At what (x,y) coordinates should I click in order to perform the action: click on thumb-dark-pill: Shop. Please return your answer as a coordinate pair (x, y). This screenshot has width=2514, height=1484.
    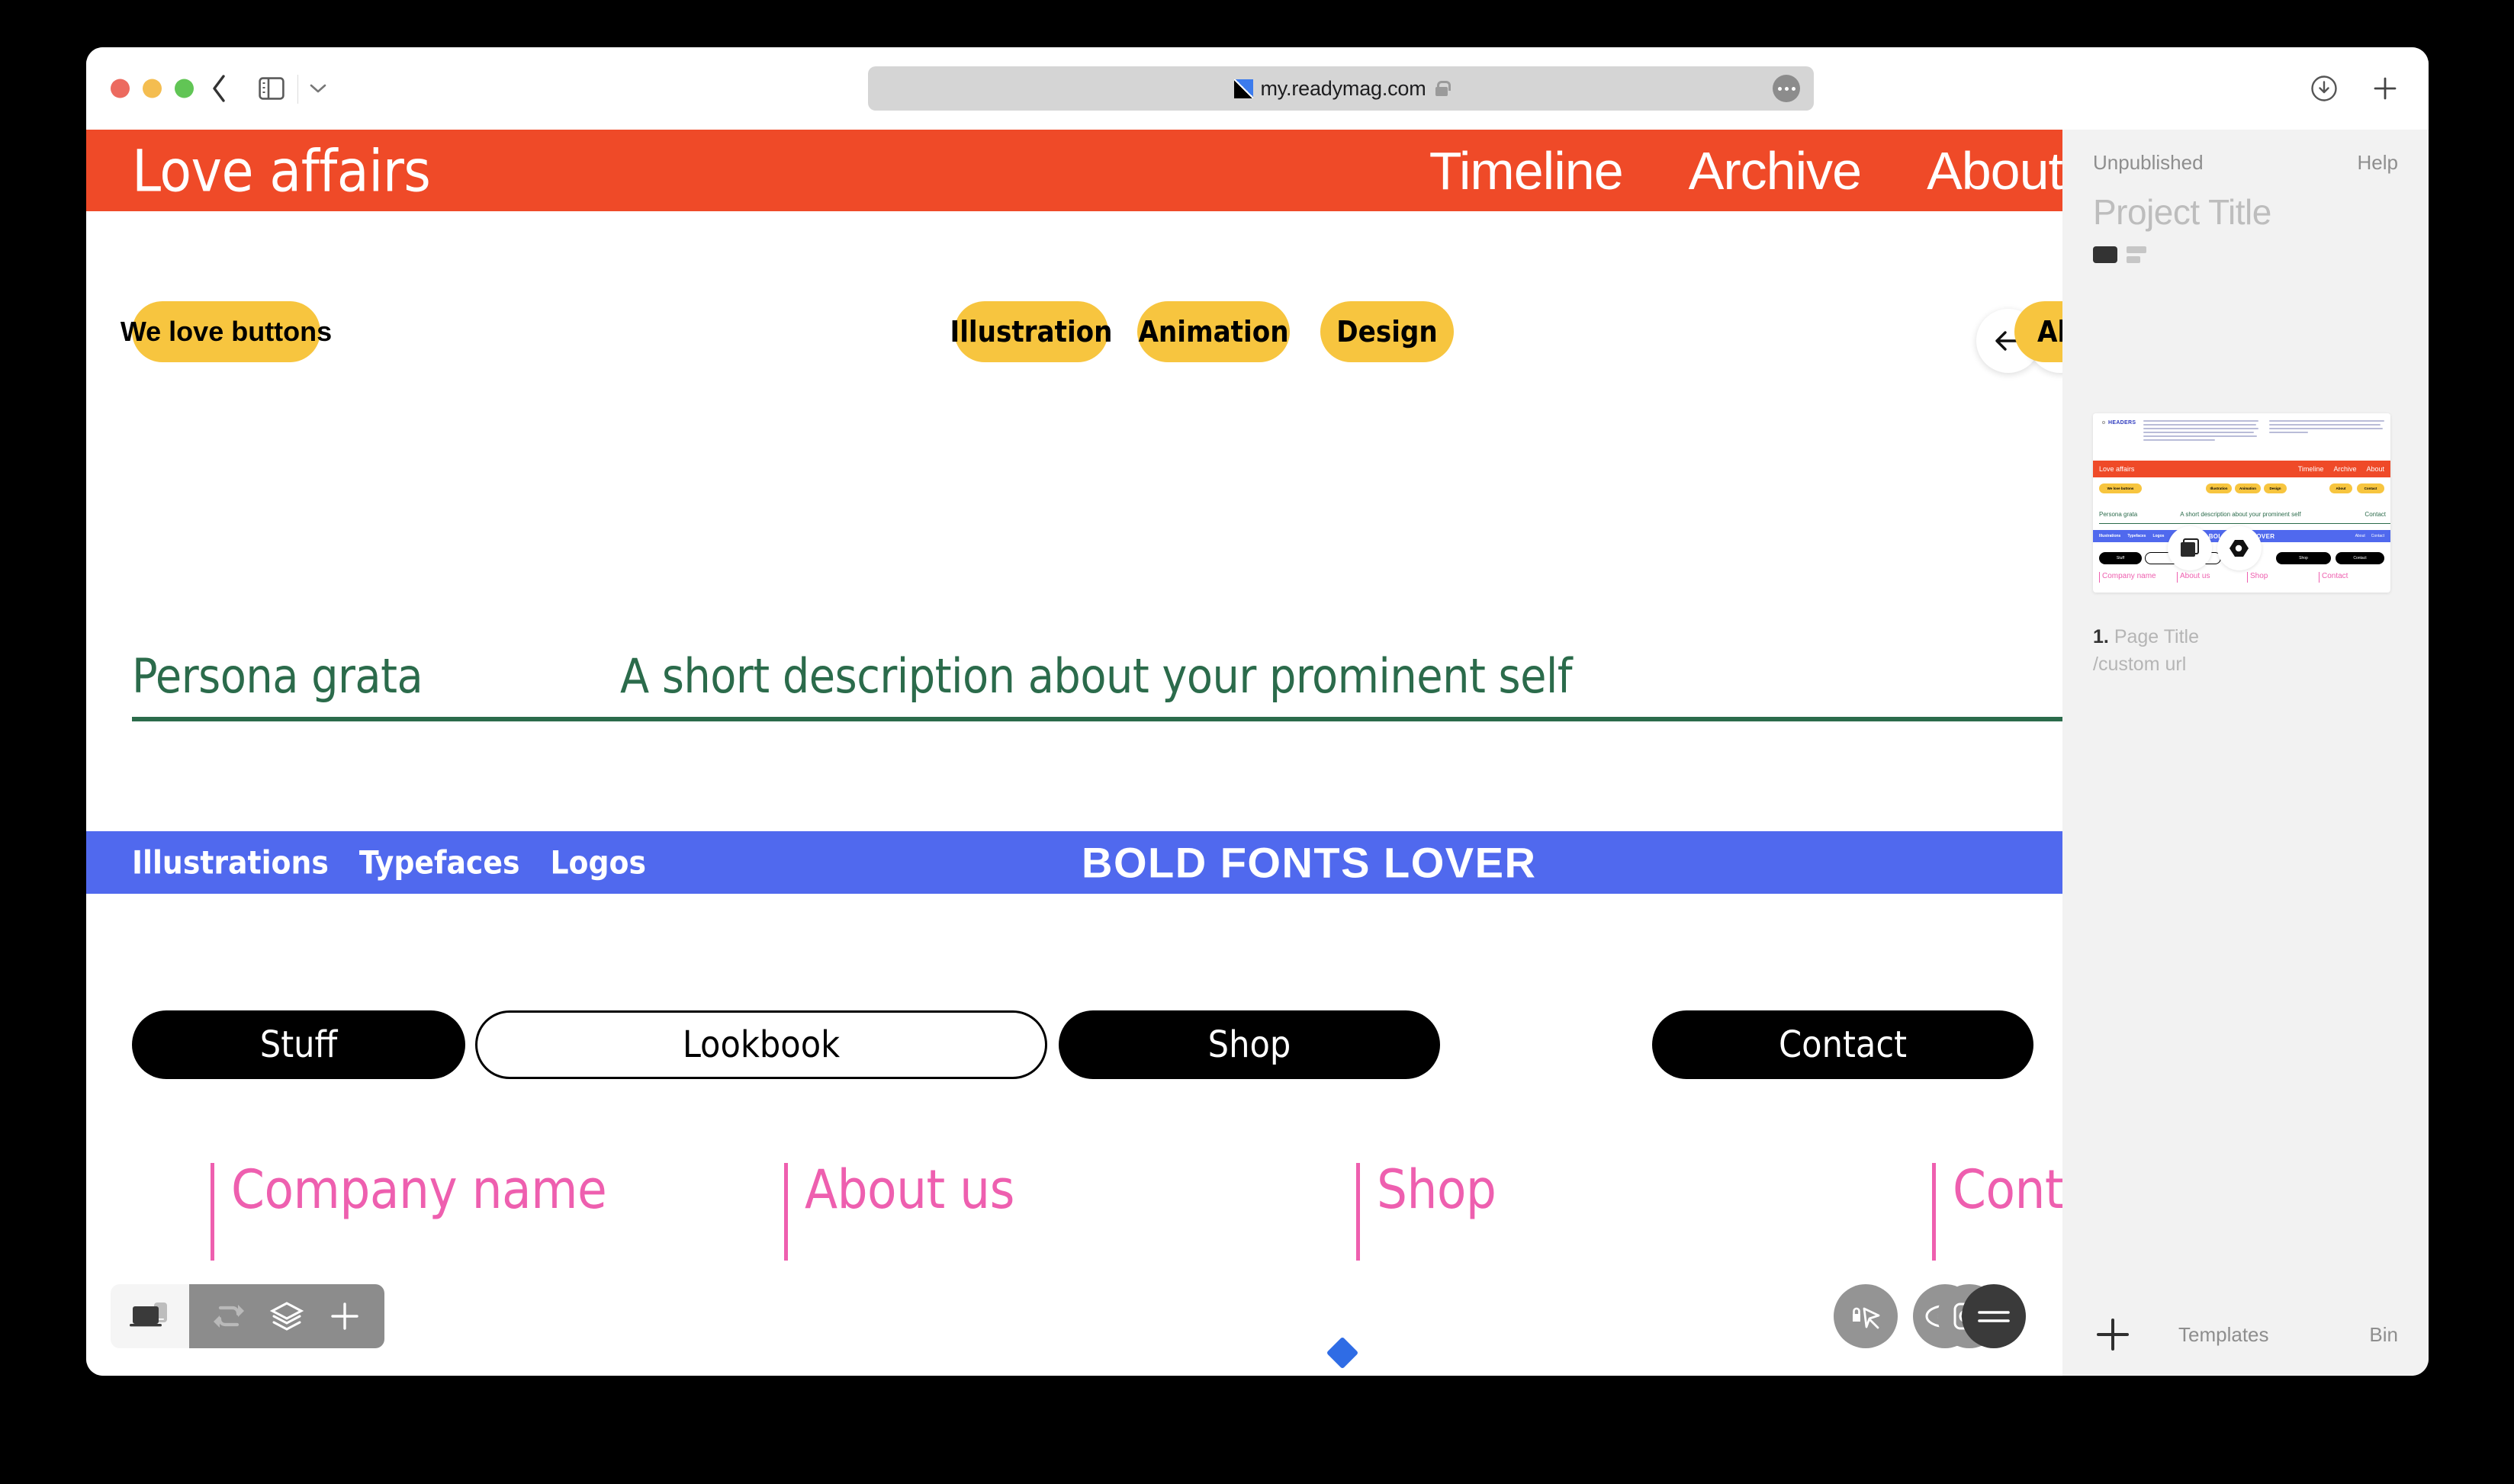
    Looking at the image, I should click on (2303, 558).